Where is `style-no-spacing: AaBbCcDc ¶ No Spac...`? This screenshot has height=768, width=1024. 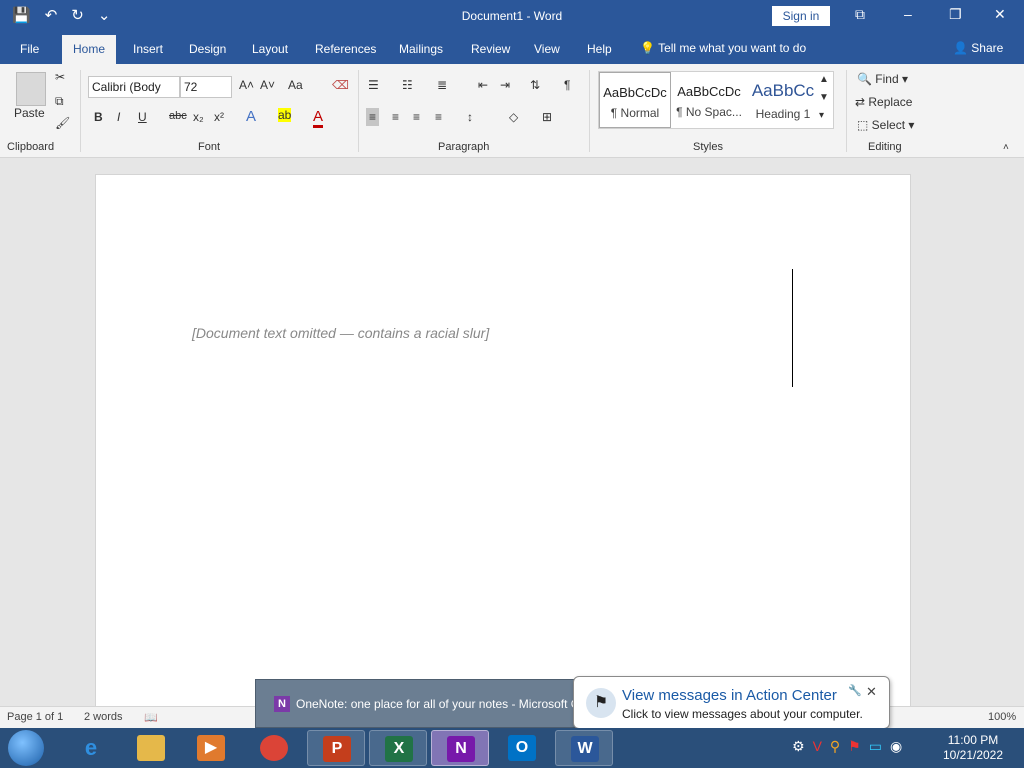
style-no-spacing: AaBbCcDc ¶ No Spac... is located at coordinates (709, 100).